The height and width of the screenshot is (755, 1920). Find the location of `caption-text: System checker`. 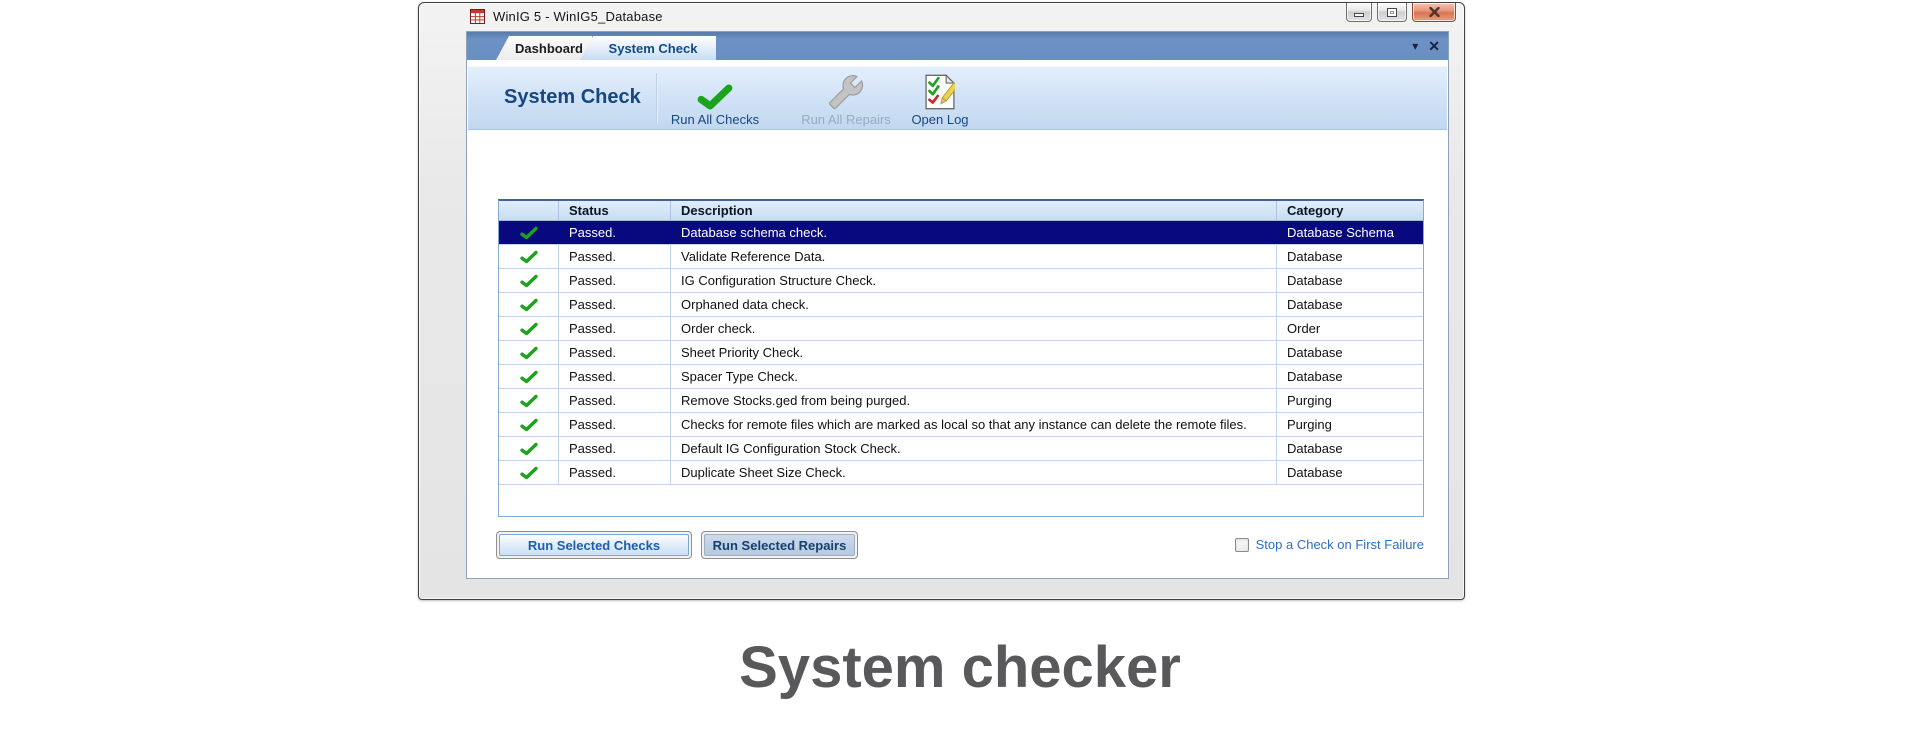

caption-text: System checker is located at coordinates (960, 667).